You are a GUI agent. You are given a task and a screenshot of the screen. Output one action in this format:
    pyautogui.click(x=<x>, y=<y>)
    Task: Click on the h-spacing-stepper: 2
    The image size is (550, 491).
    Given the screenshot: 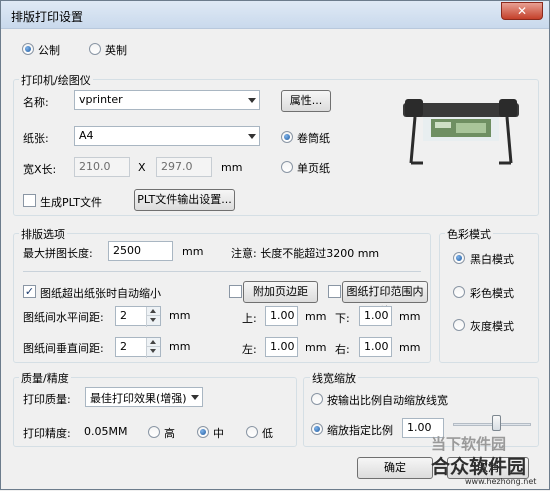 What is the action you would take?
    pyautogui.click(x=138, y=316)
    